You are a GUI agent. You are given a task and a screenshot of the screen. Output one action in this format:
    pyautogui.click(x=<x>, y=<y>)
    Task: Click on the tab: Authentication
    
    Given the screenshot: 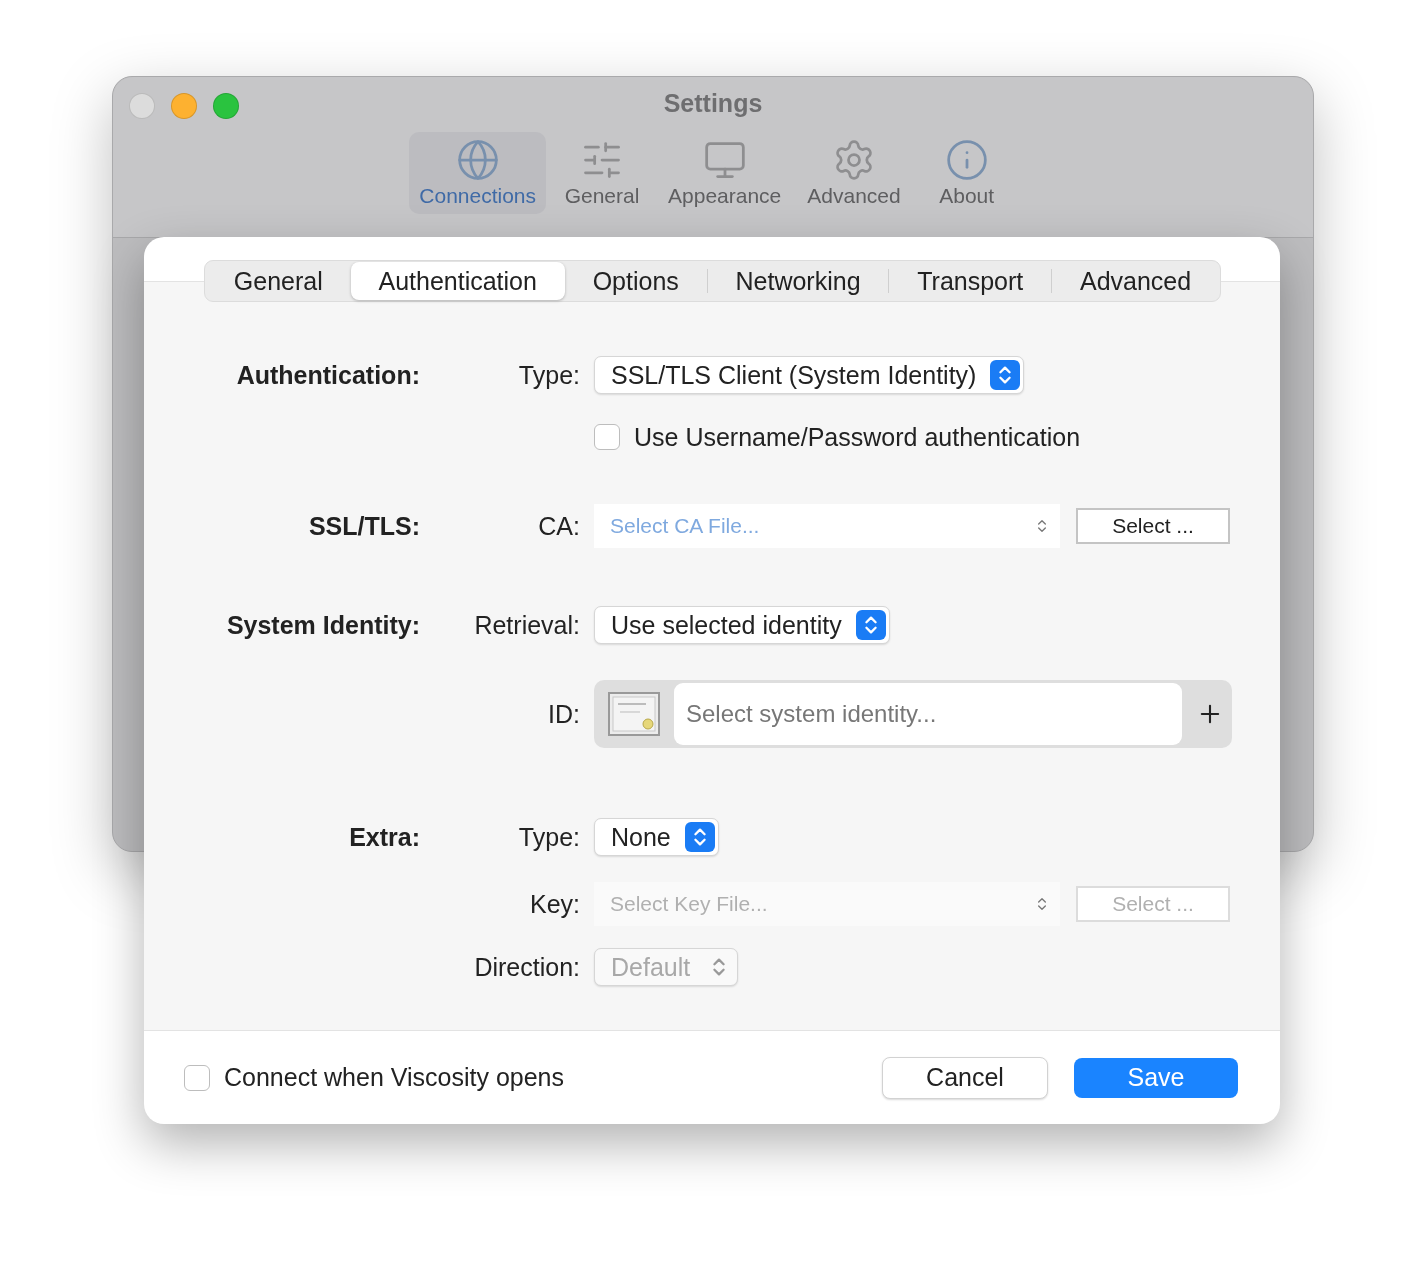 What is the action you would take?
    pyautogui.click(x=457, y=281)
    